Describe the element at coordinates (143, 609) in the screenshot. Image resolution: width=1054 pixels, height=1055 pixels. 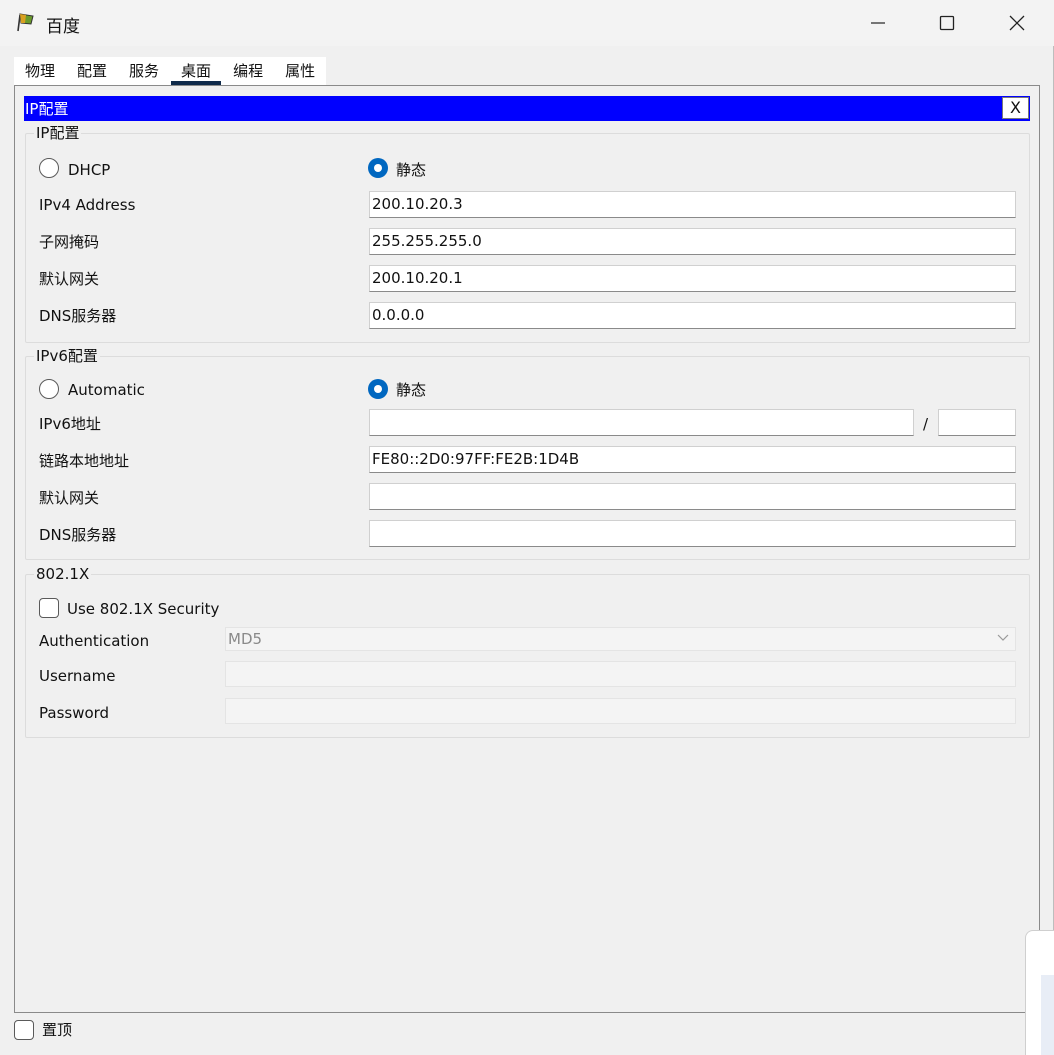
I see `use-8021x-label: Use 802.1X Security` at that location.